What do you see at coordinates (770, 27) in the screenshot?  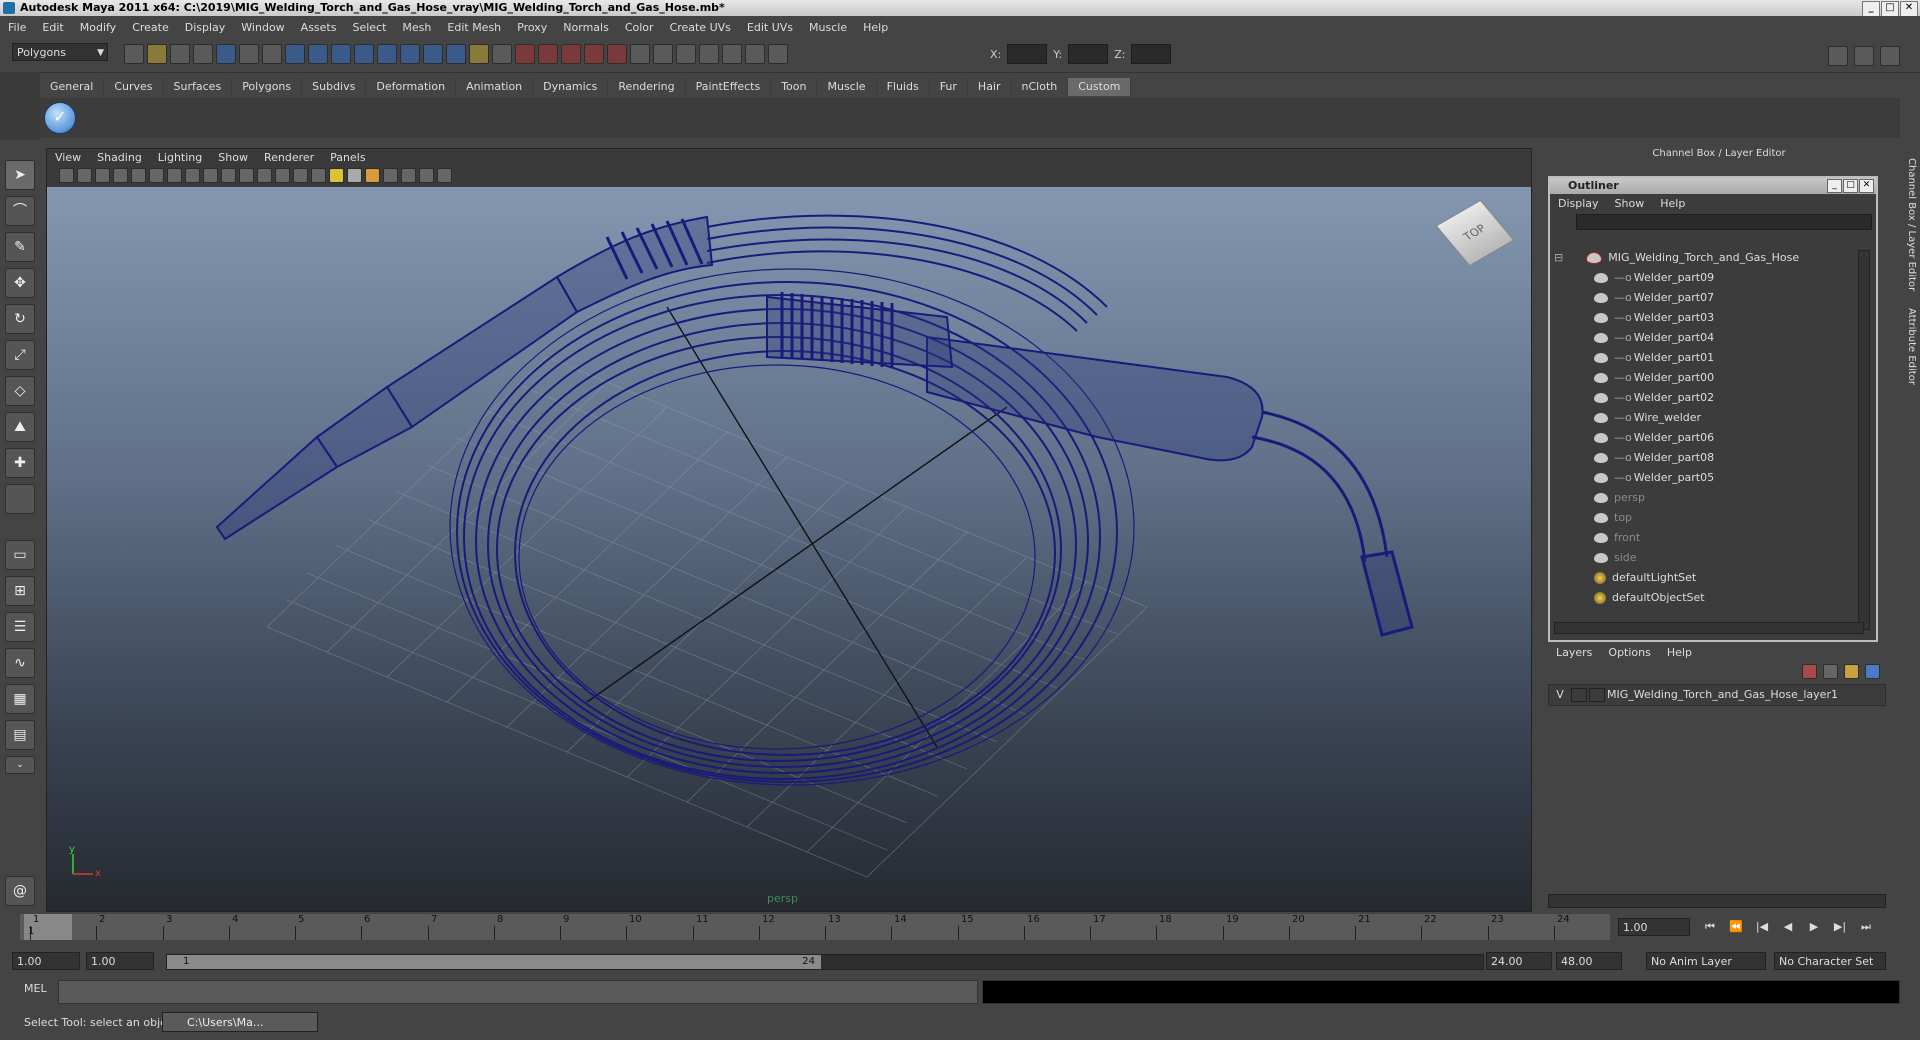 I see `menu-edit-uvs: Edit UVs` at bounding box center [770, 27].